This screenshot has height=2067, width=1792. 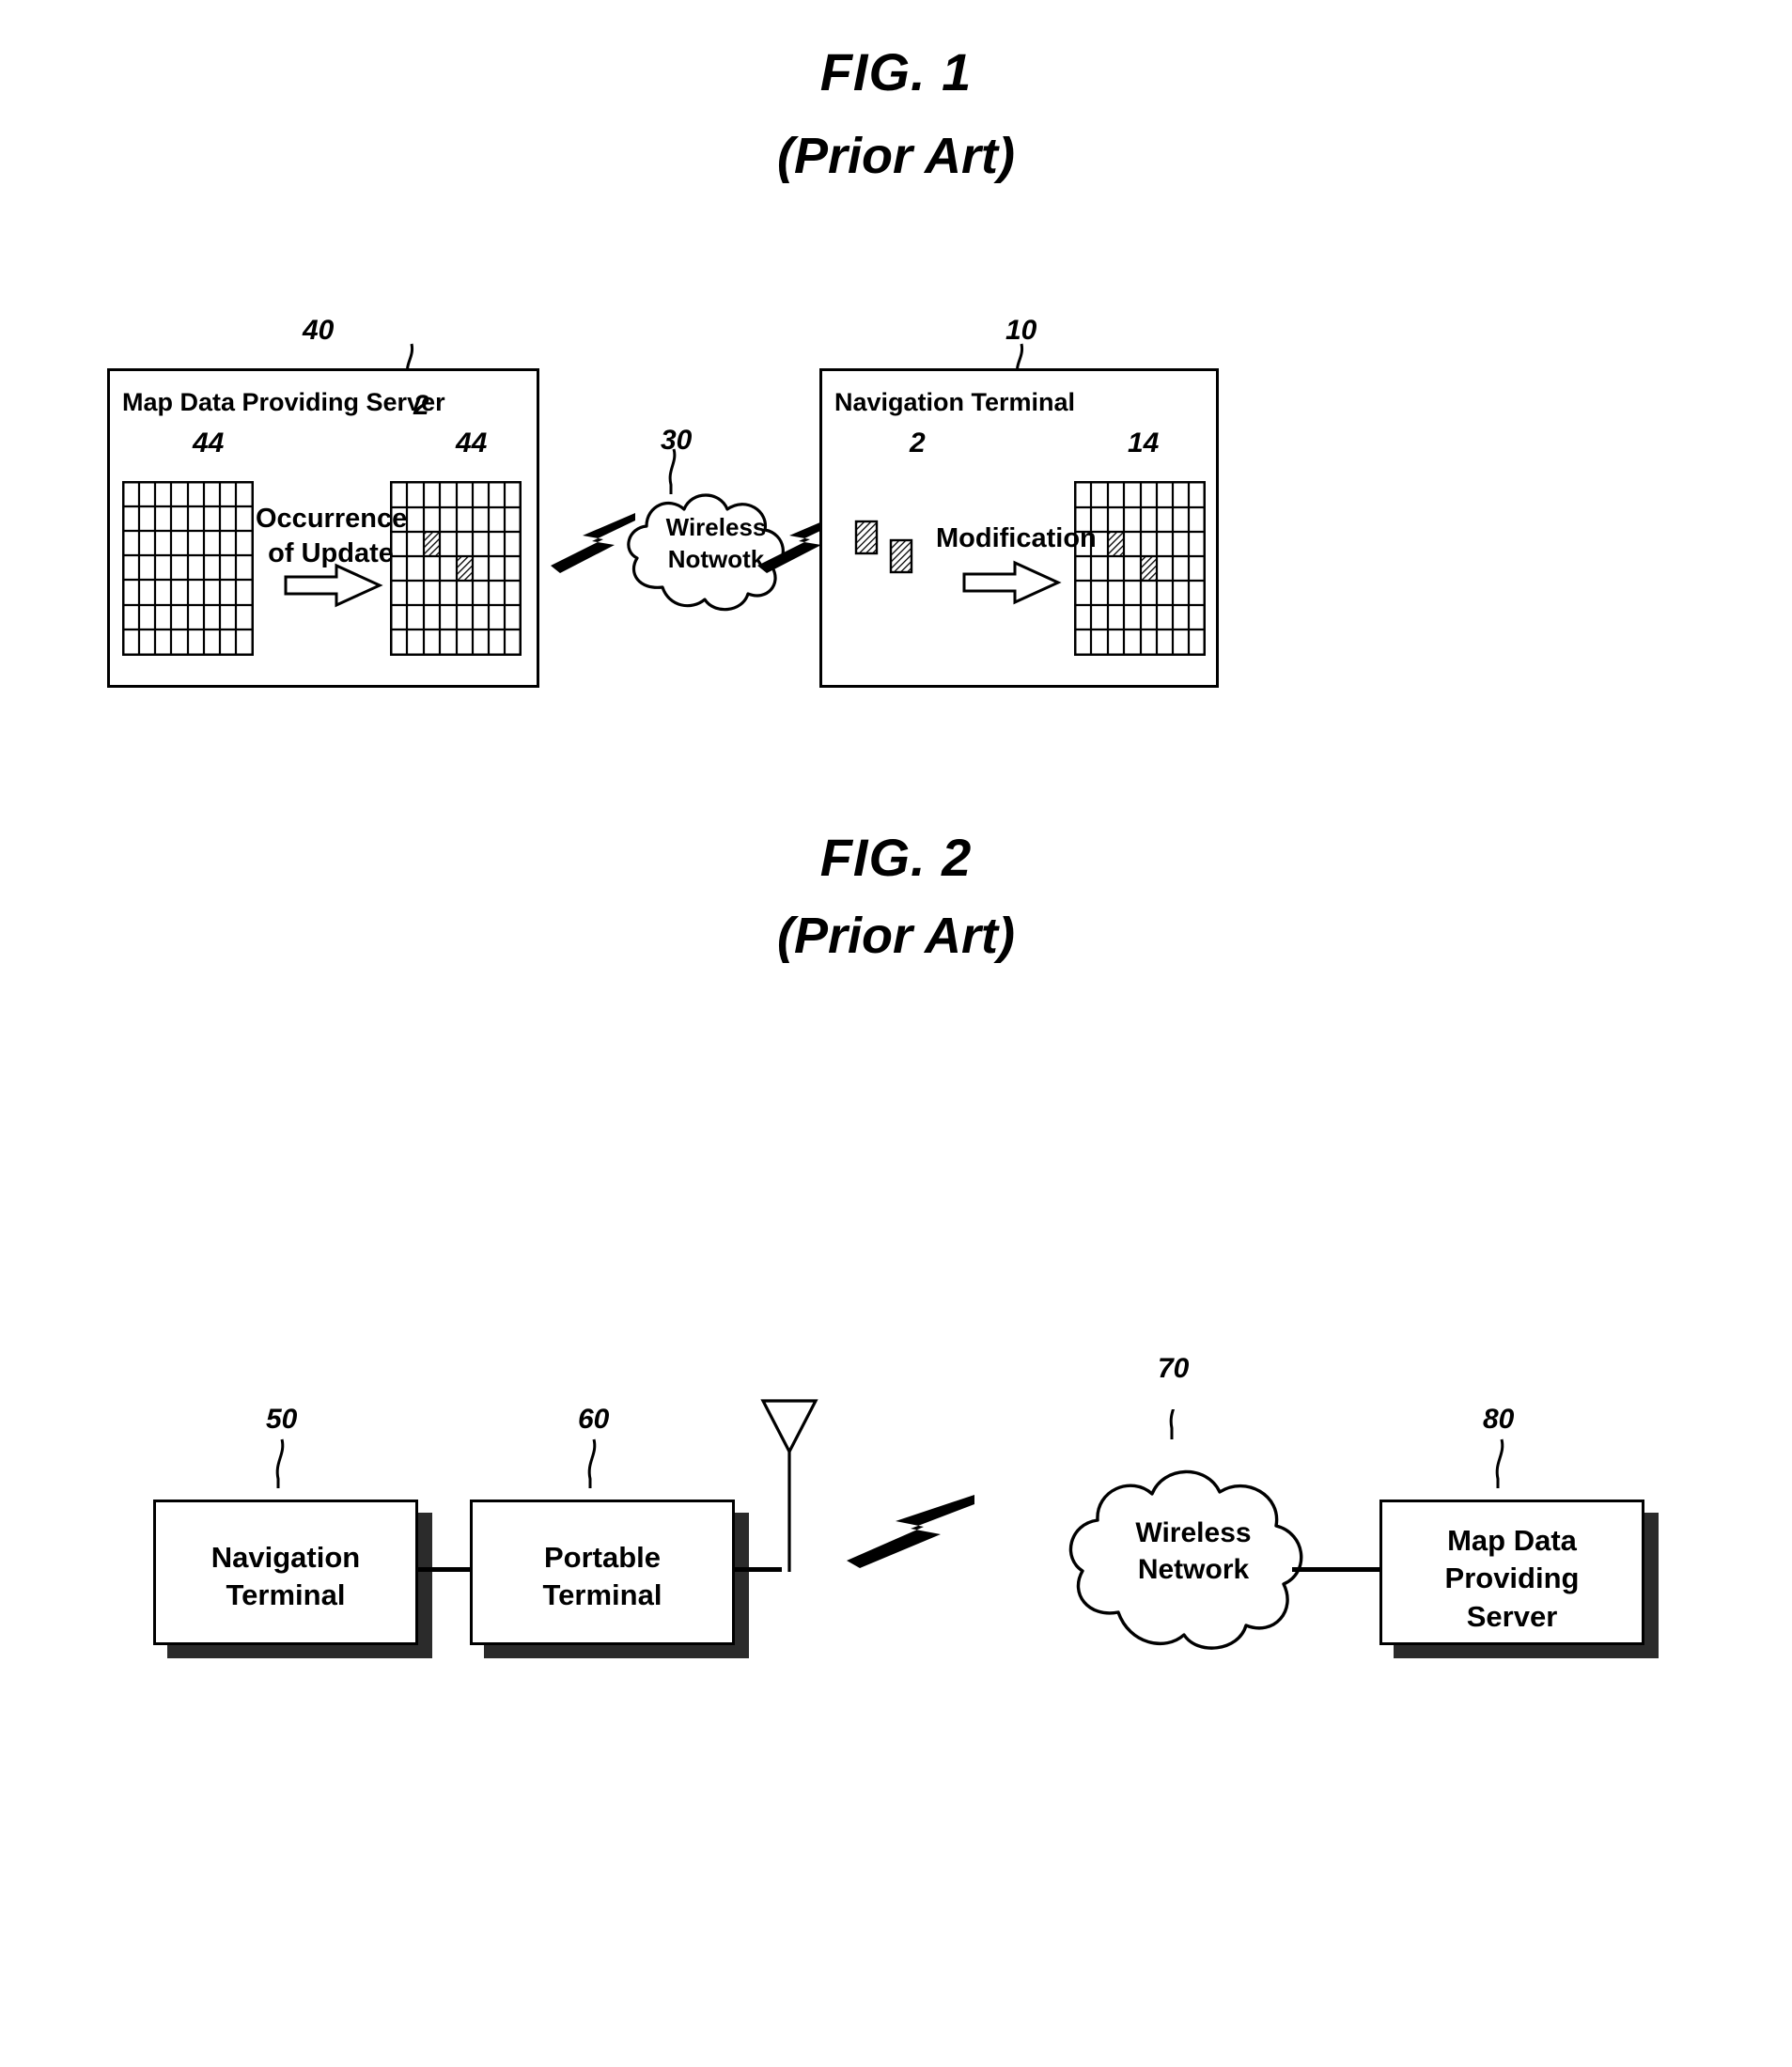 I want to click on server-grid-after, so click(x=456, y=568).